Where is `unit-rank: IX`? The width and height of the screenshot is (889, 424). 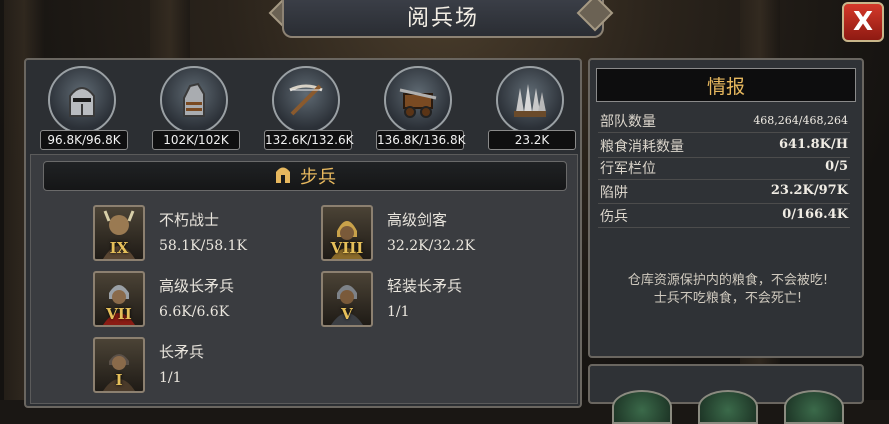 unit-rank: IX is located at coordinates (119, 248).